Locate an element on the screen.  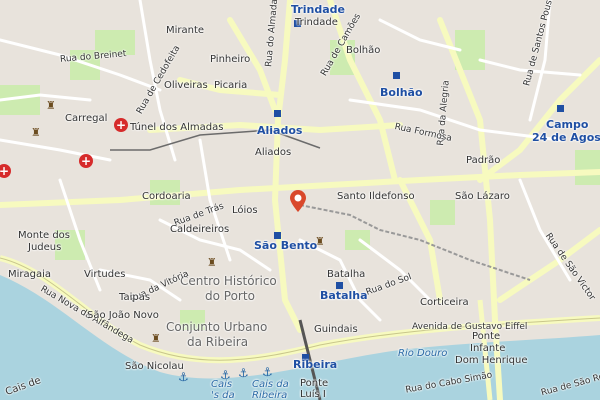
road-label-avenida-de-gustavo-eiffel: Avenida de Gustavo Eiffel is located at coordinates (470, 327).